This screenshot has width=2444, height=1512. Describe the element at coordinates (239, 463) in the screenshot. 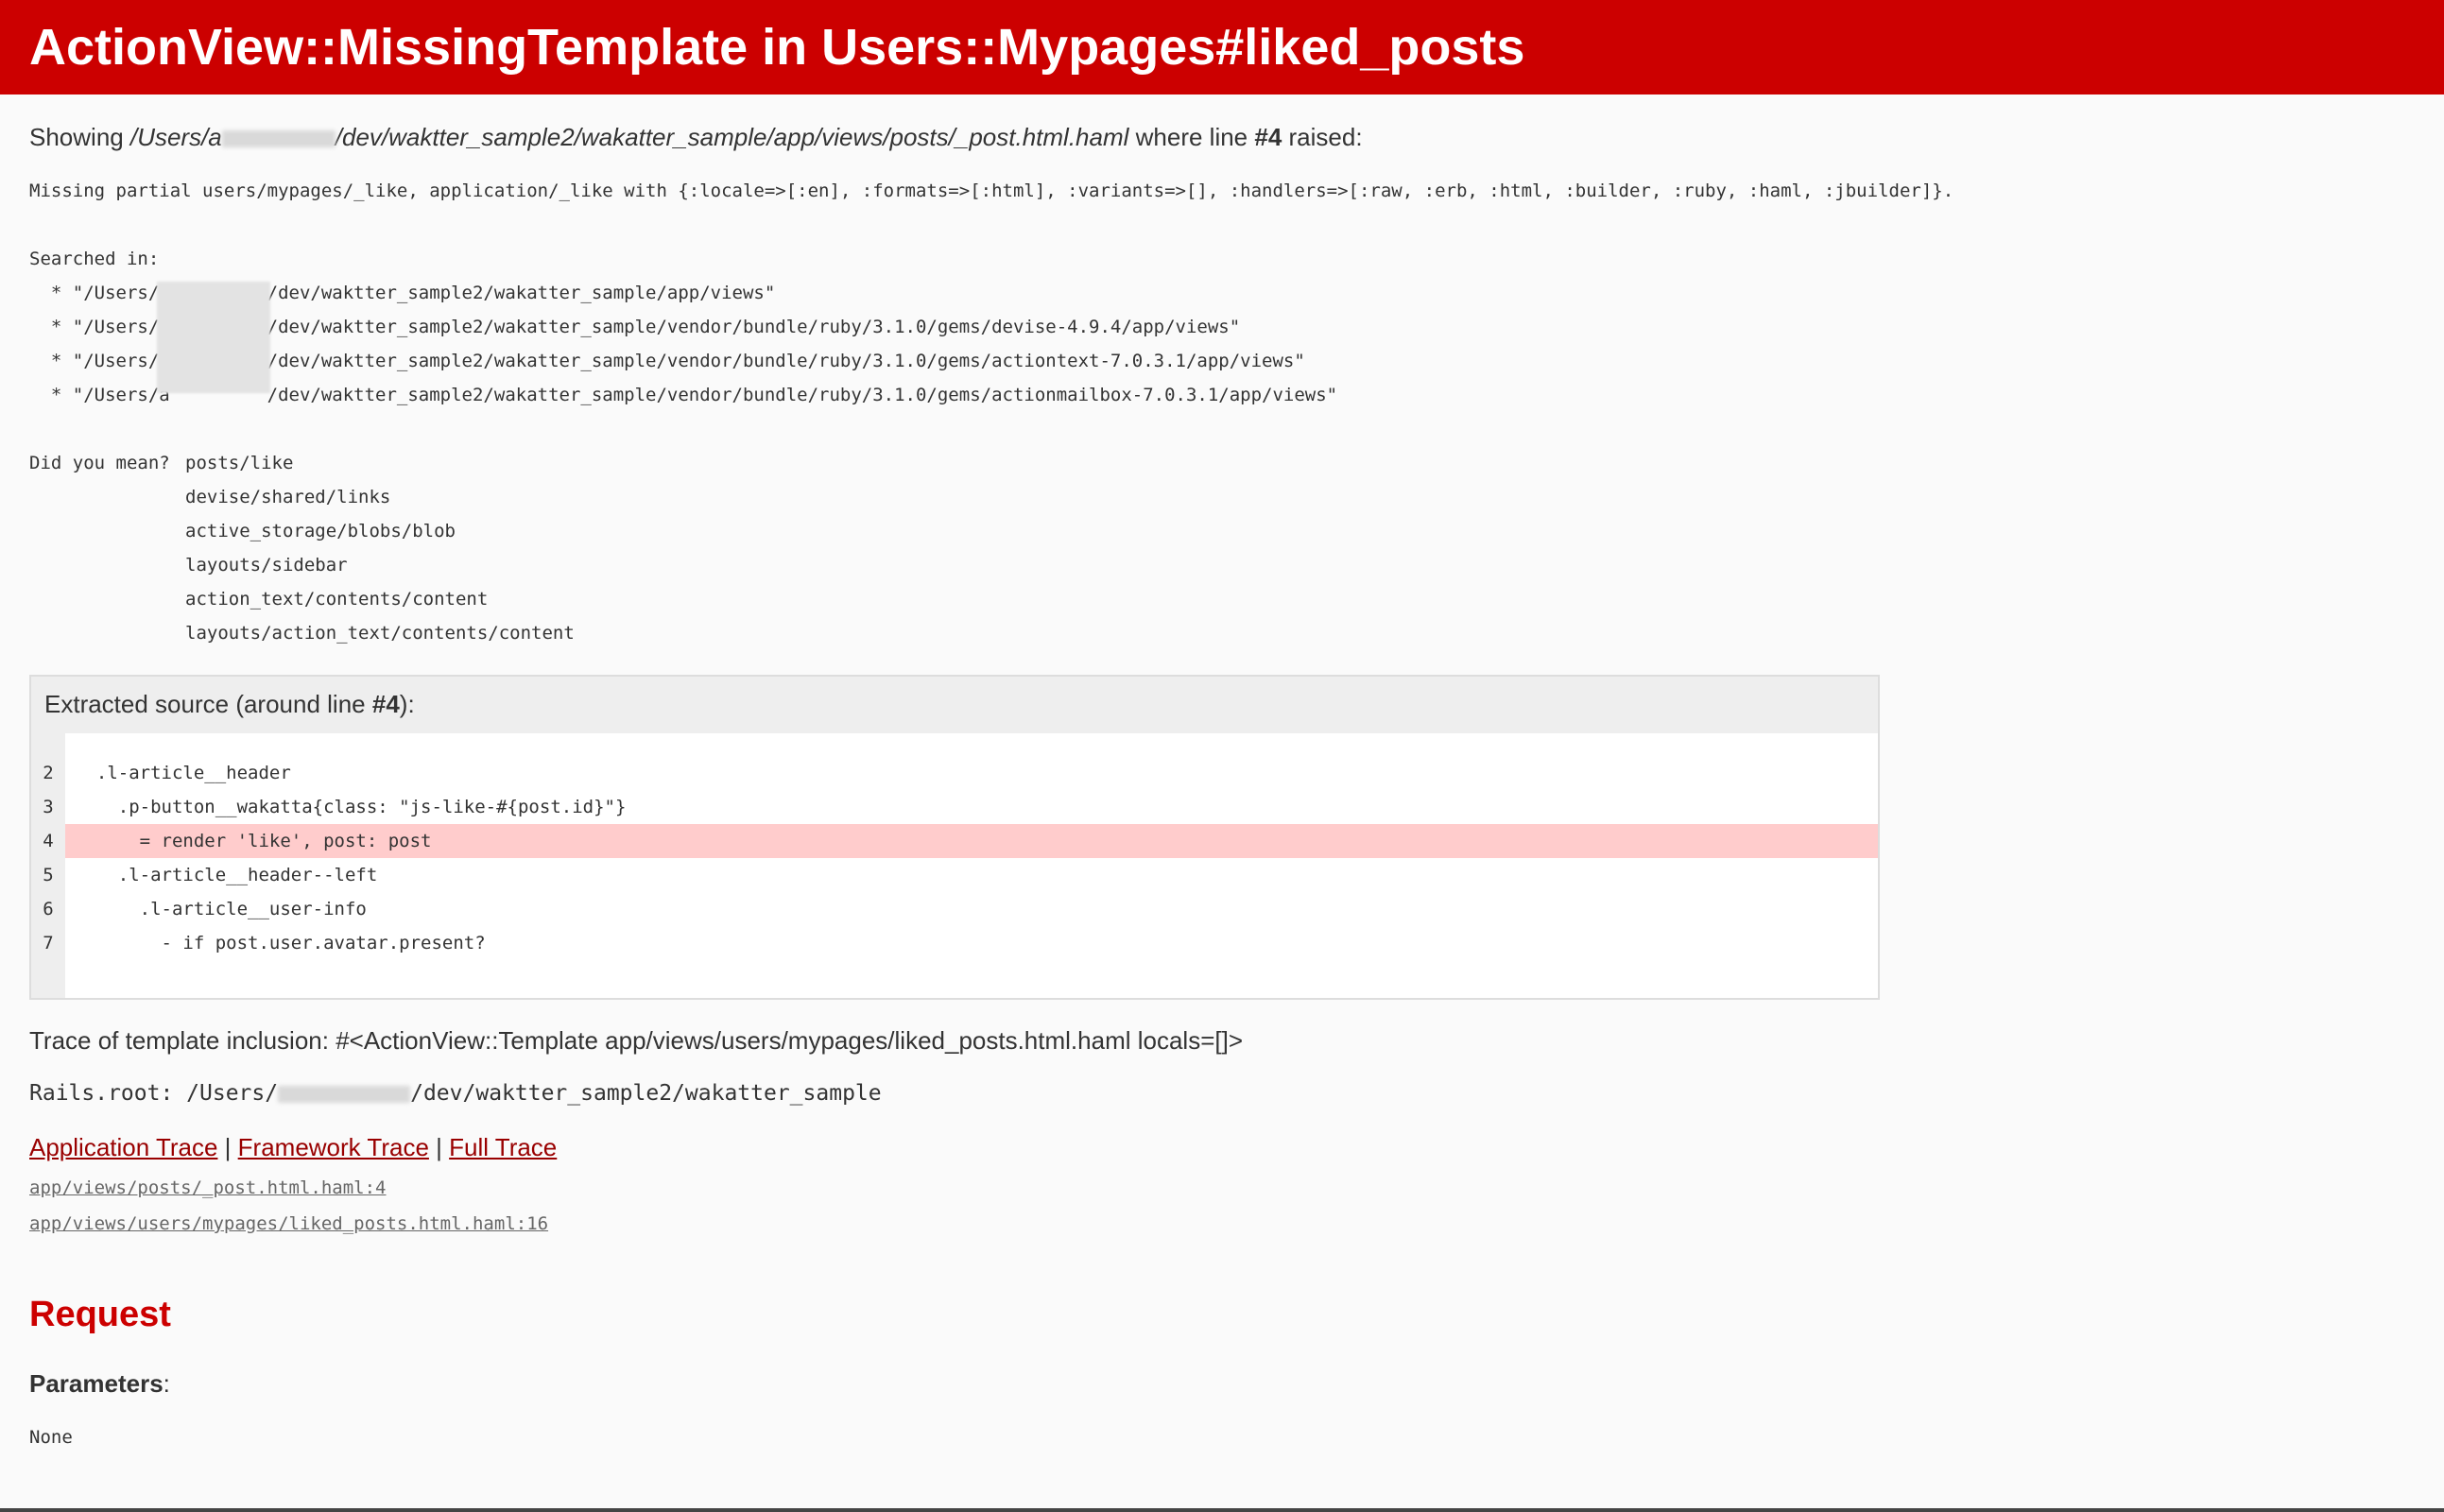

I see `suggestion-item: posts/like` at that location.